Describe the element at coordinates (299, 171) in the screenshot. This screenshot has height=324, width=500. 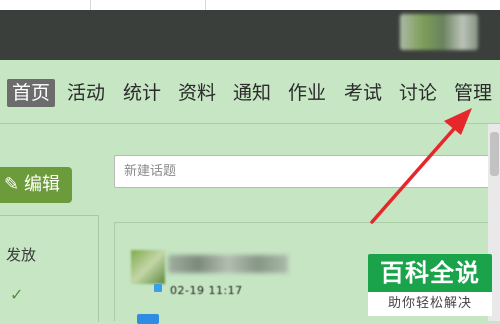
I see `new-topic-input` at that location.